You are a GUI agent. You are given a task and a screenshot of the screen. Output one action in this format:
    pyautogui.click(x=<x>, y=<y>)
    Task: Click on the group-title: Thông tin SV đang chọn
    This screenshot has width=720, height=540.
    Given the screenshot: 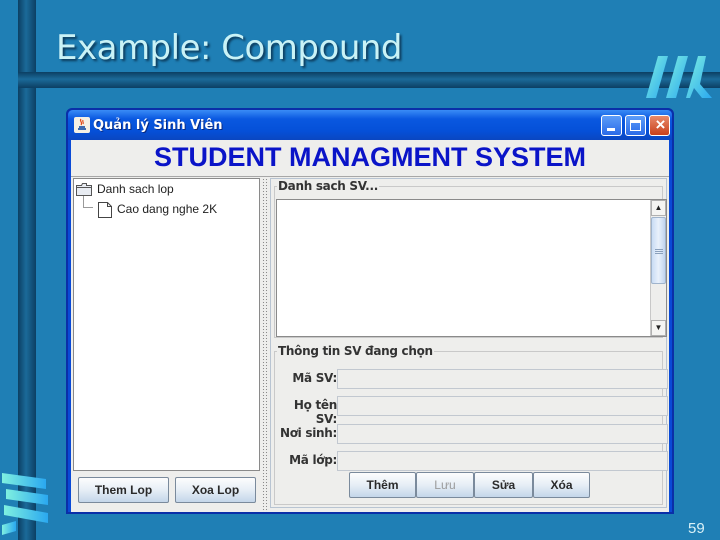 What is the action you would take?
    pyautogui.click(x=355, y=351)
    